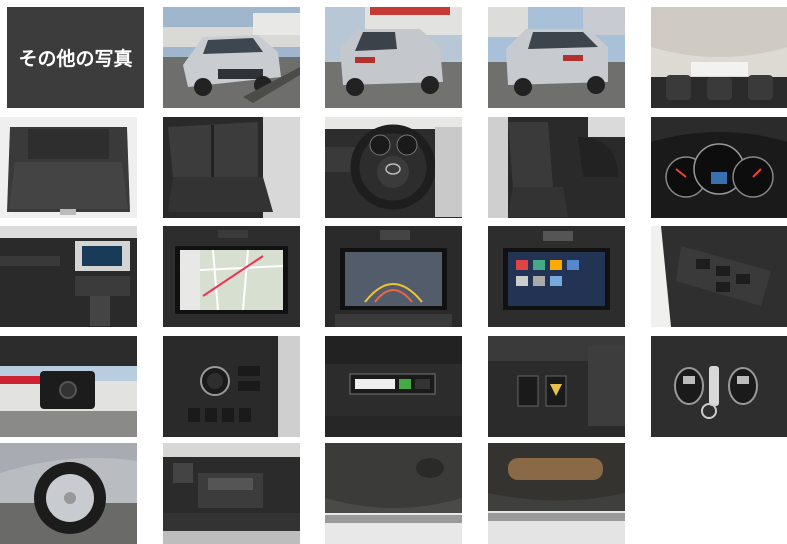 The height and width of the screenshot is (544, 787). Describe the element at coordinates (393, 493) in the screenshot. I see `underbody-front-photo` at that location.